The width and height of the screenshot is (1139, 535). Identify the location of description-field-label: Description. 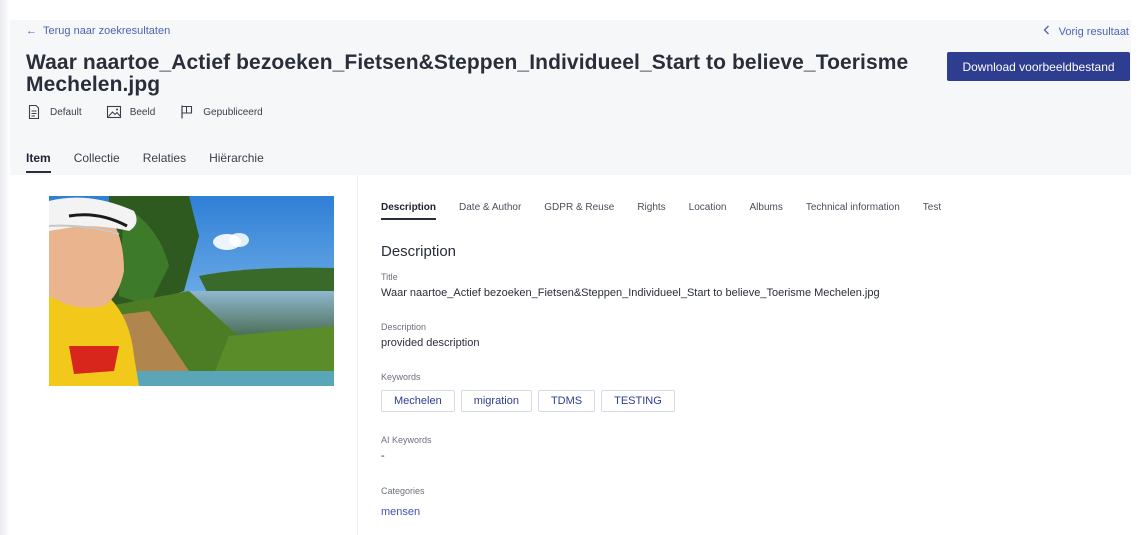
(404, 327).